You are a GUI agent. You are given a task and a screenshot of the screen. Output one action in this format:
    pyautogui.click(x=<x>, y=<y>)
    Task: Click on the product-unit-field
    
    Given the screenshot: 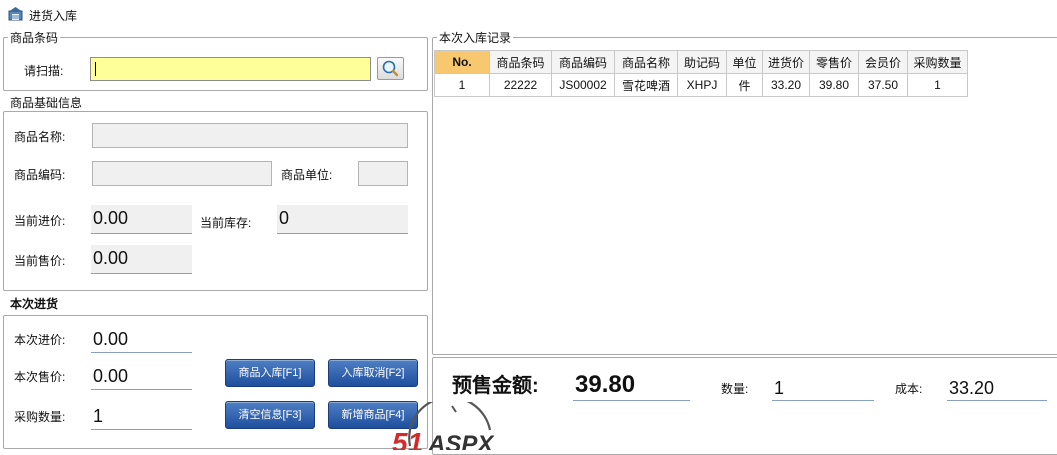 What is the action you would take?
    pyautogui.click(x=383, y=173)
    